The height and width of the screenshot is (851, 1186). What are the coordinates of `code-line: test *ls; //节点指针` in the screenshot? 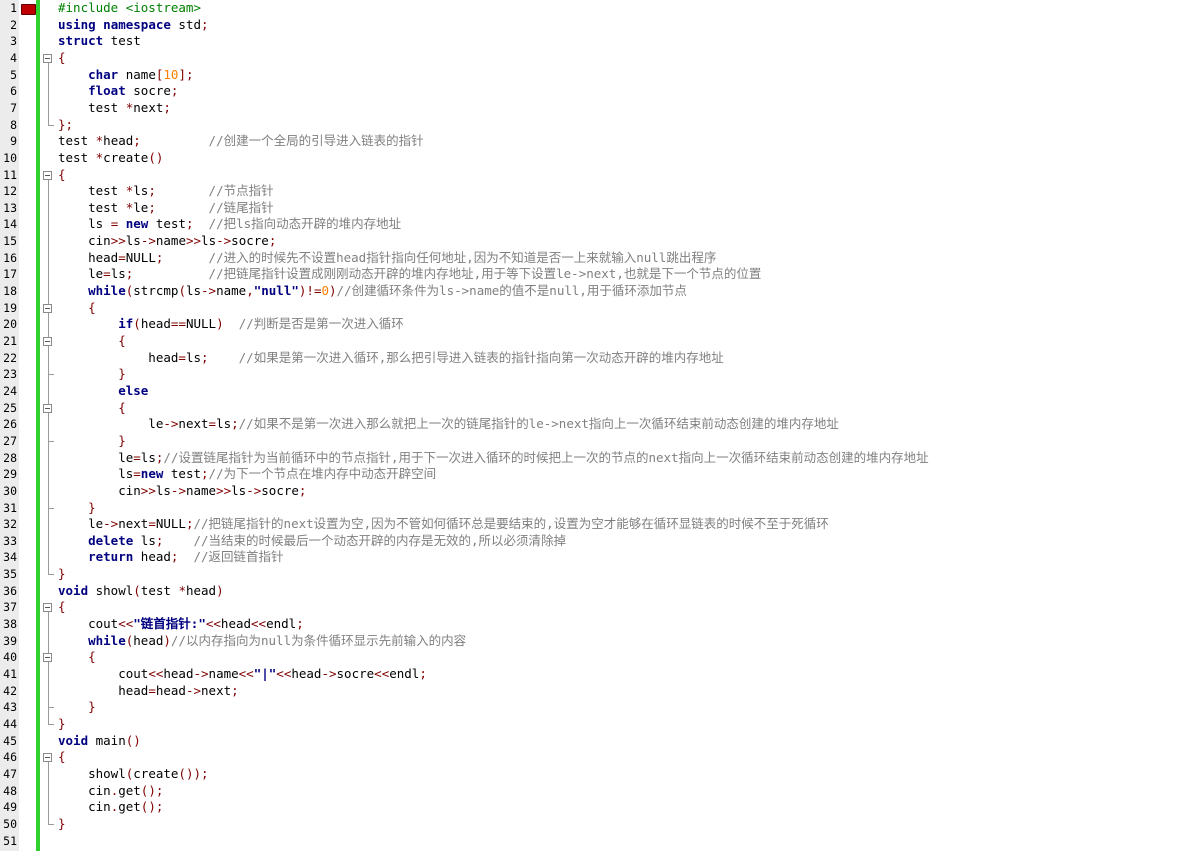 It's located at (166, 191).